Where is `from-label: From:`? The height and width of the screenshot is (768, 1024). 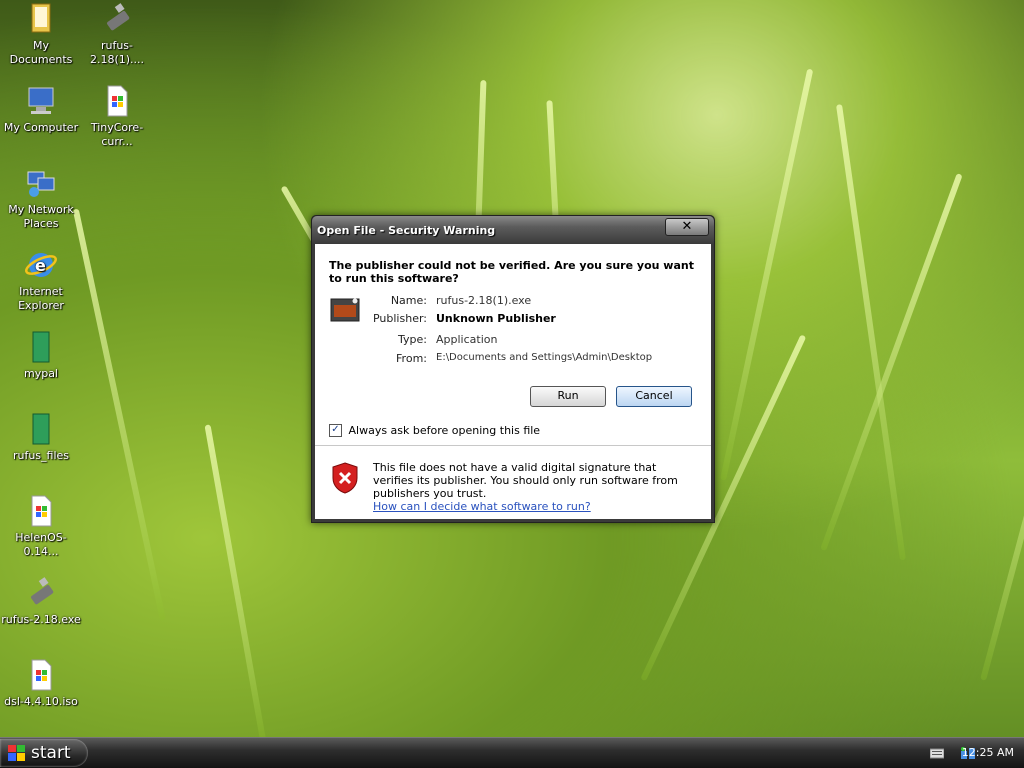
from-label: From: is located at coordinates (411, 358).